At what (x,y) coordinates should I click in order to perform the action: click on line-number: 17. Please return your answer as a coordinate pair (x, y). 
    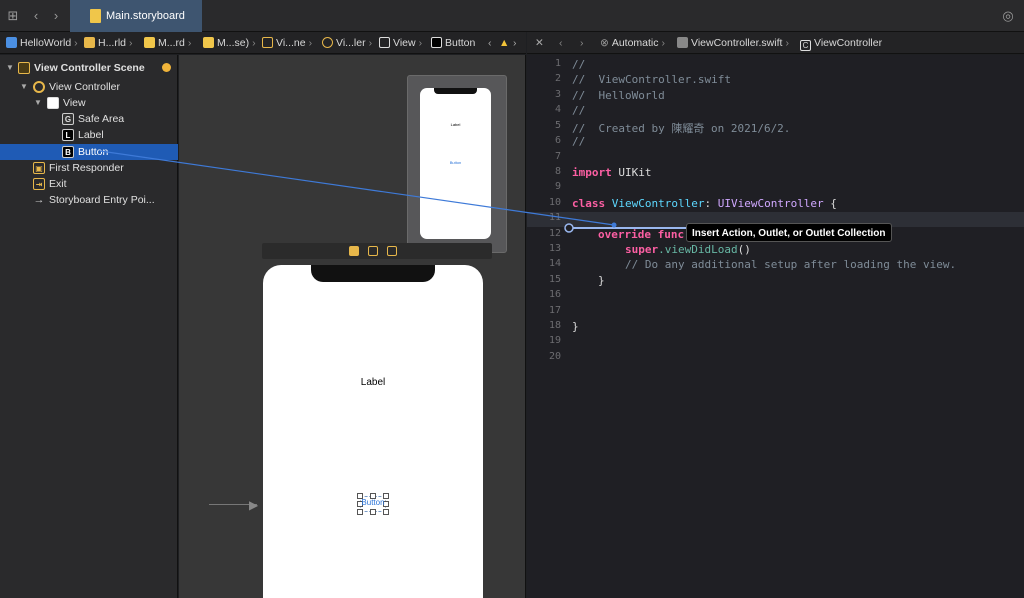
    Looking at the image, I should click on (554, 310).